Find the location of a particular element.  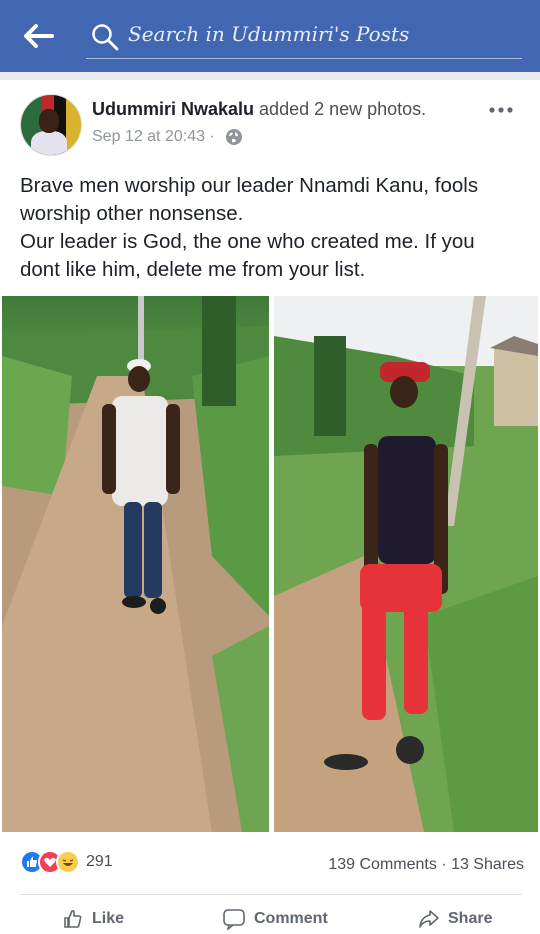

search-placeholder: Search in Udummiri's Posts is located at coordinates (269, 34).